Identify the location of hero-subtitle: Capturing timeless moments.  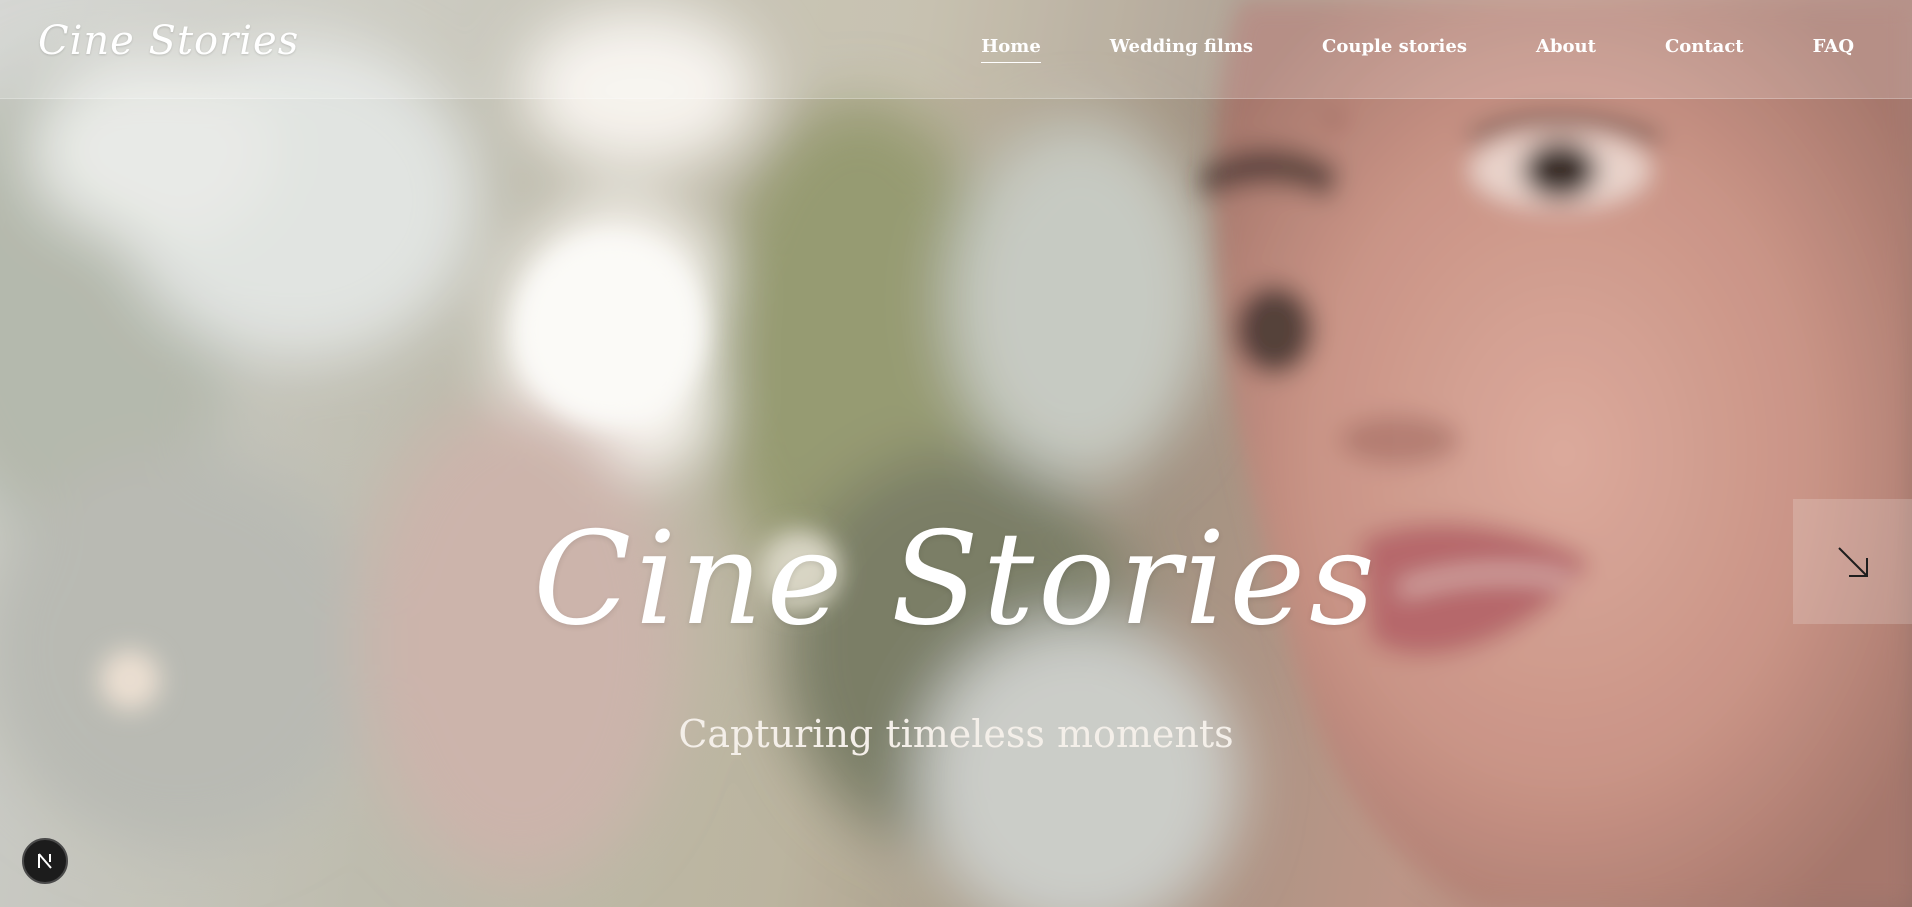
(956, 734).